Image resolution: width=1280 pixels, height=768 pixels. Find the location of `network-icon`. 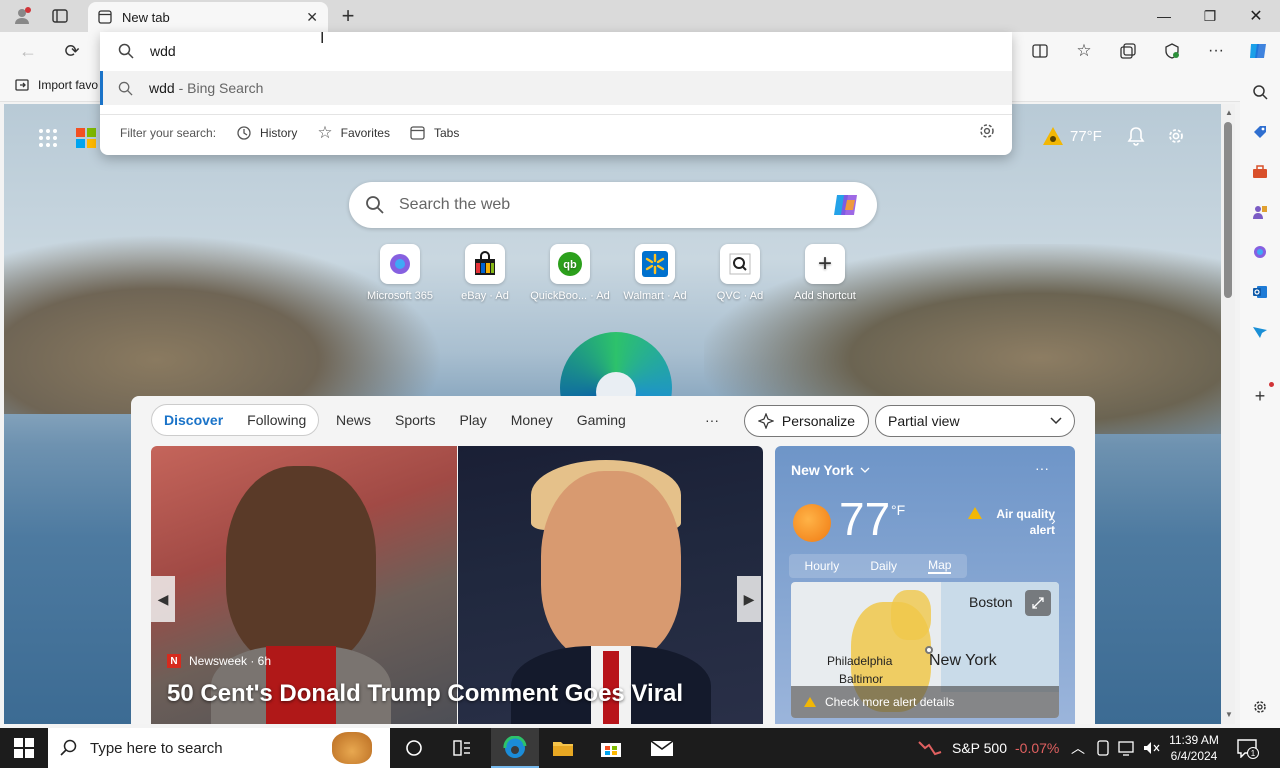

network-icon is located at coordinates (1127, 749).